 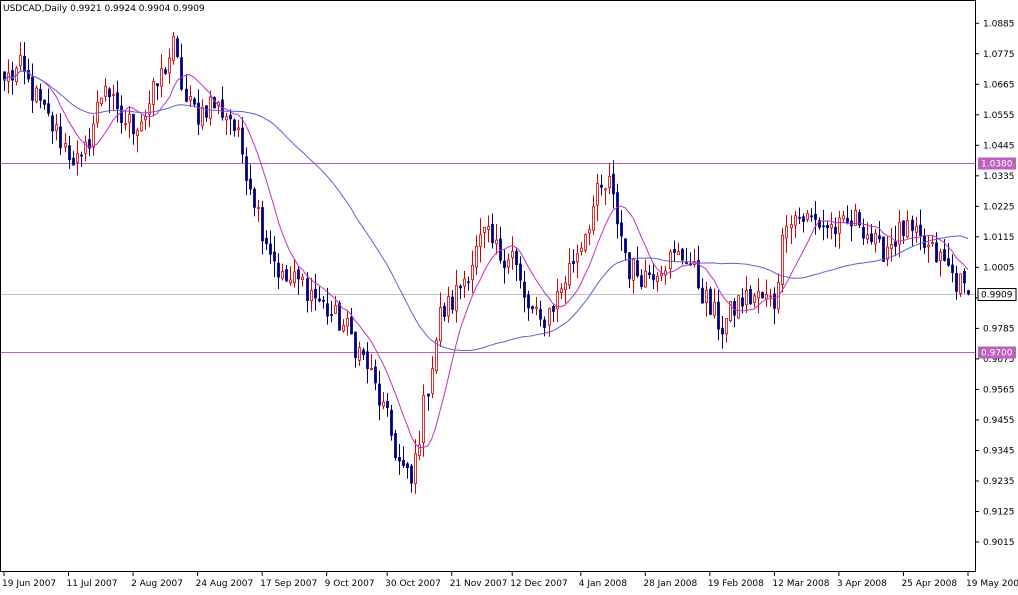 What do you see at coordinates (225, 584) in the screenshot?
I see `x-tick-label: 24 Aug 2007` at bounding box center [225, 584].